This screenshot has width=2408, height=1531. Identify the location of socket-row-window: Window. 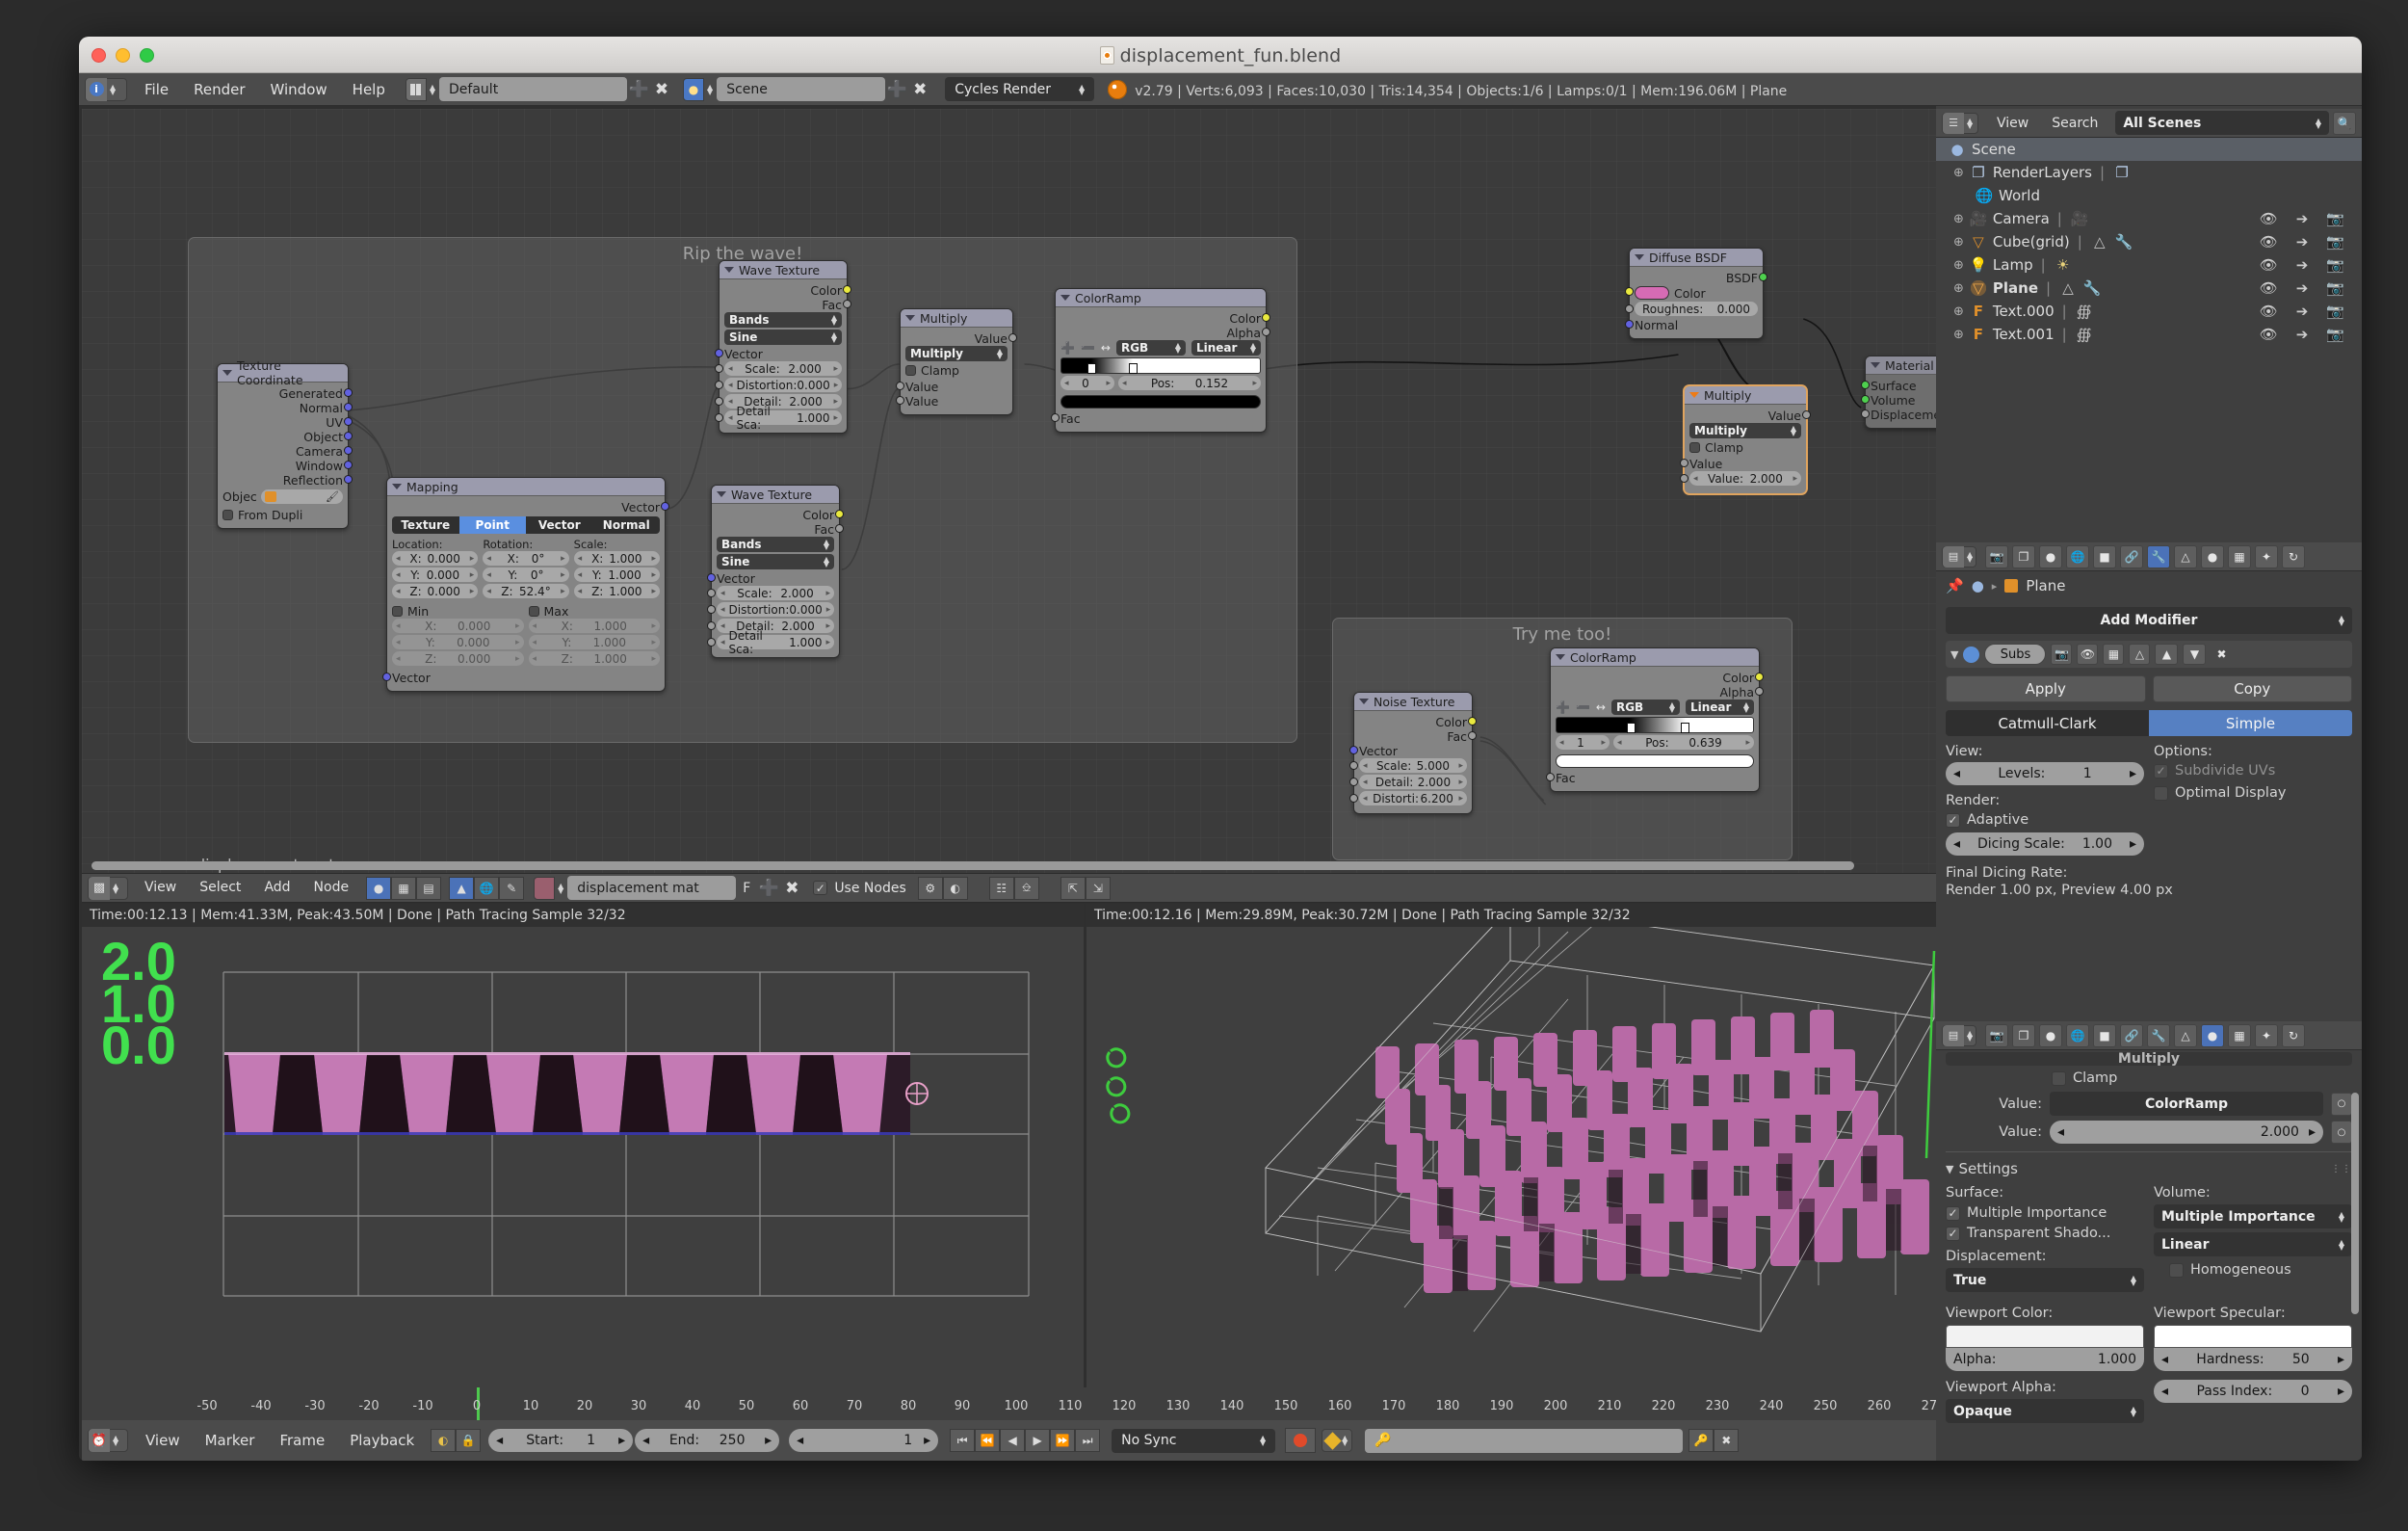
(287, 466).